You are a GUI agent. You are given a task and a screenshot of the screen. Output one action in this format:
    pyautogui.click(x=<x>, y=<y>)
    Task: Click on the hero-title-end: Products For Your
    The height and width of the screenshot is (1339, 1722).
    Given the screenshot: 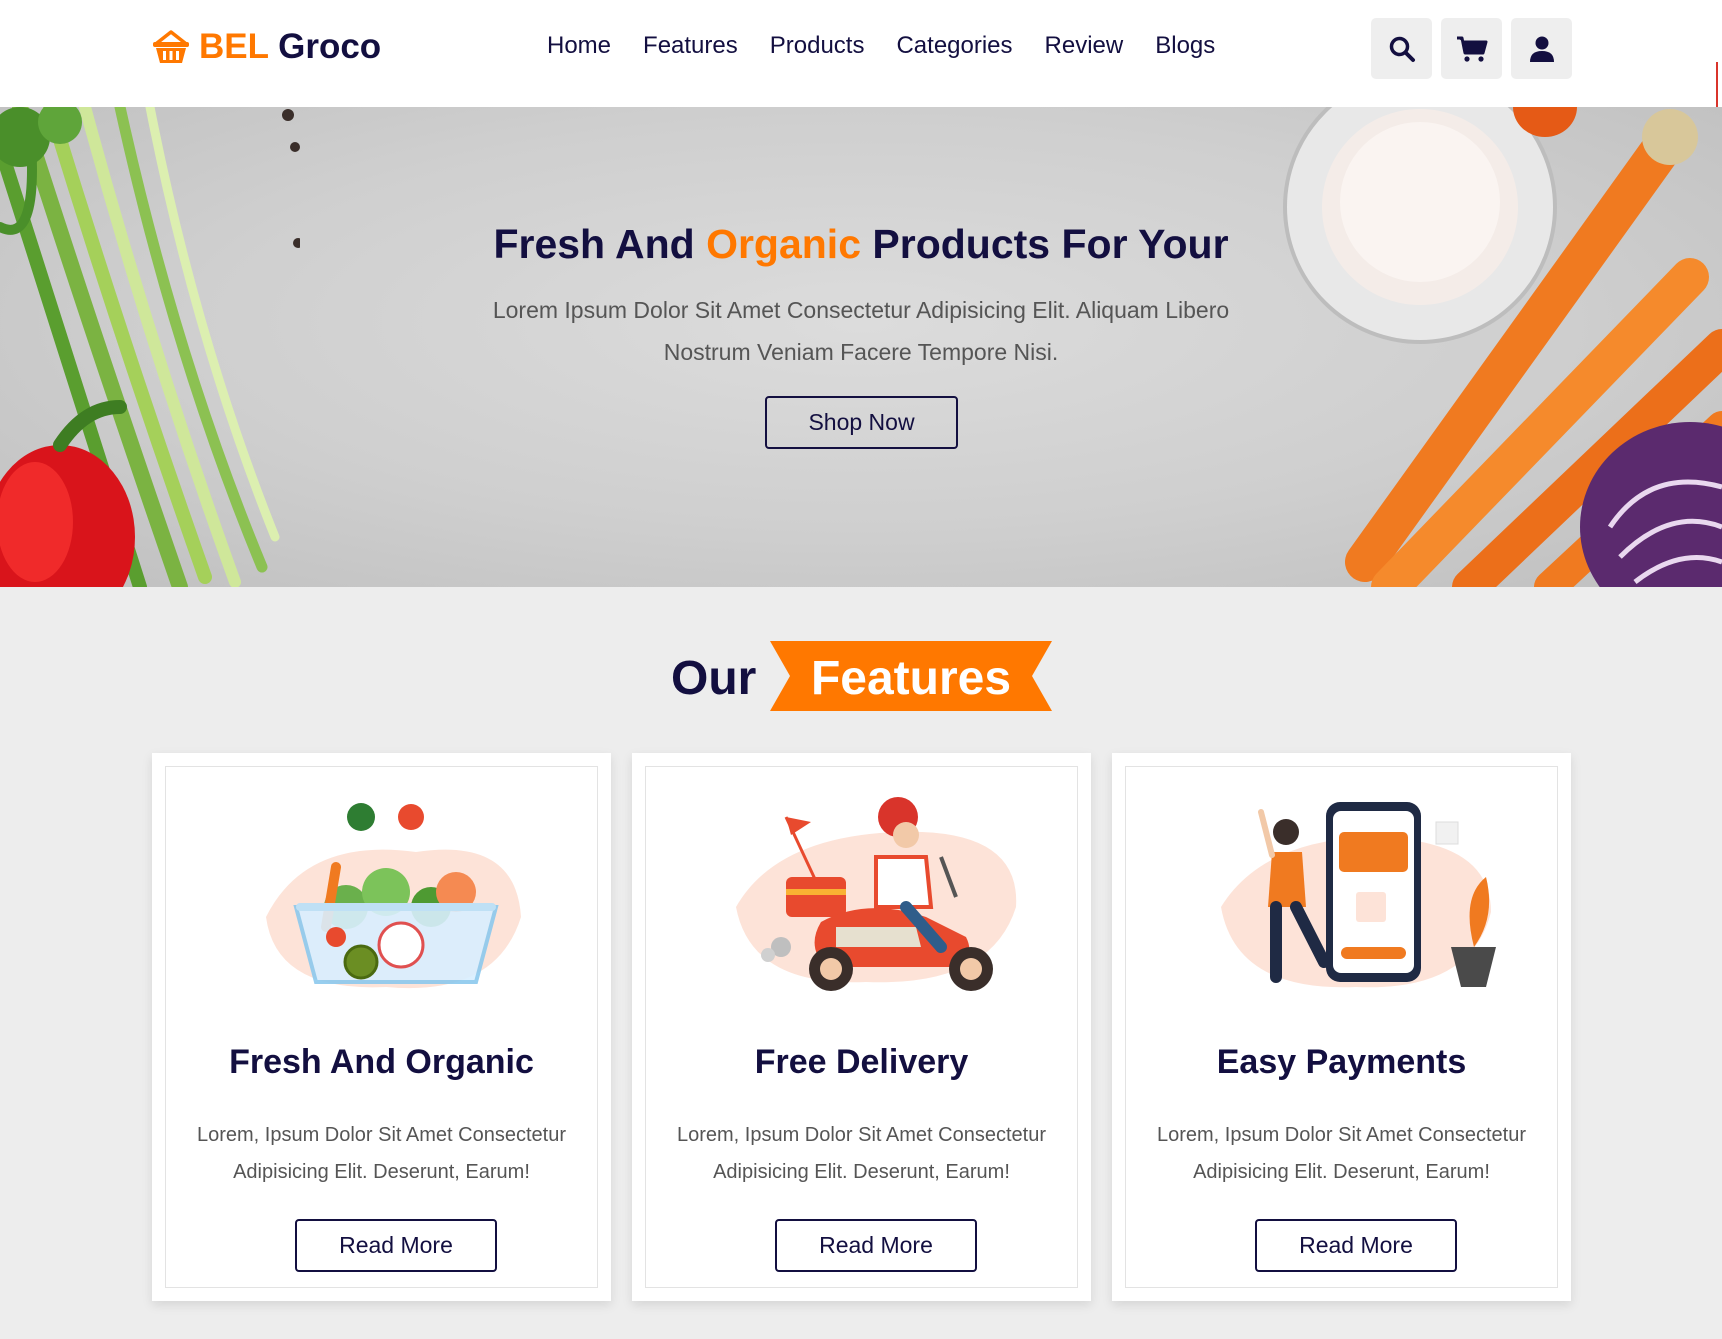 What is the action you would take?
    pyautogui.click(x=1045, y=244)
    